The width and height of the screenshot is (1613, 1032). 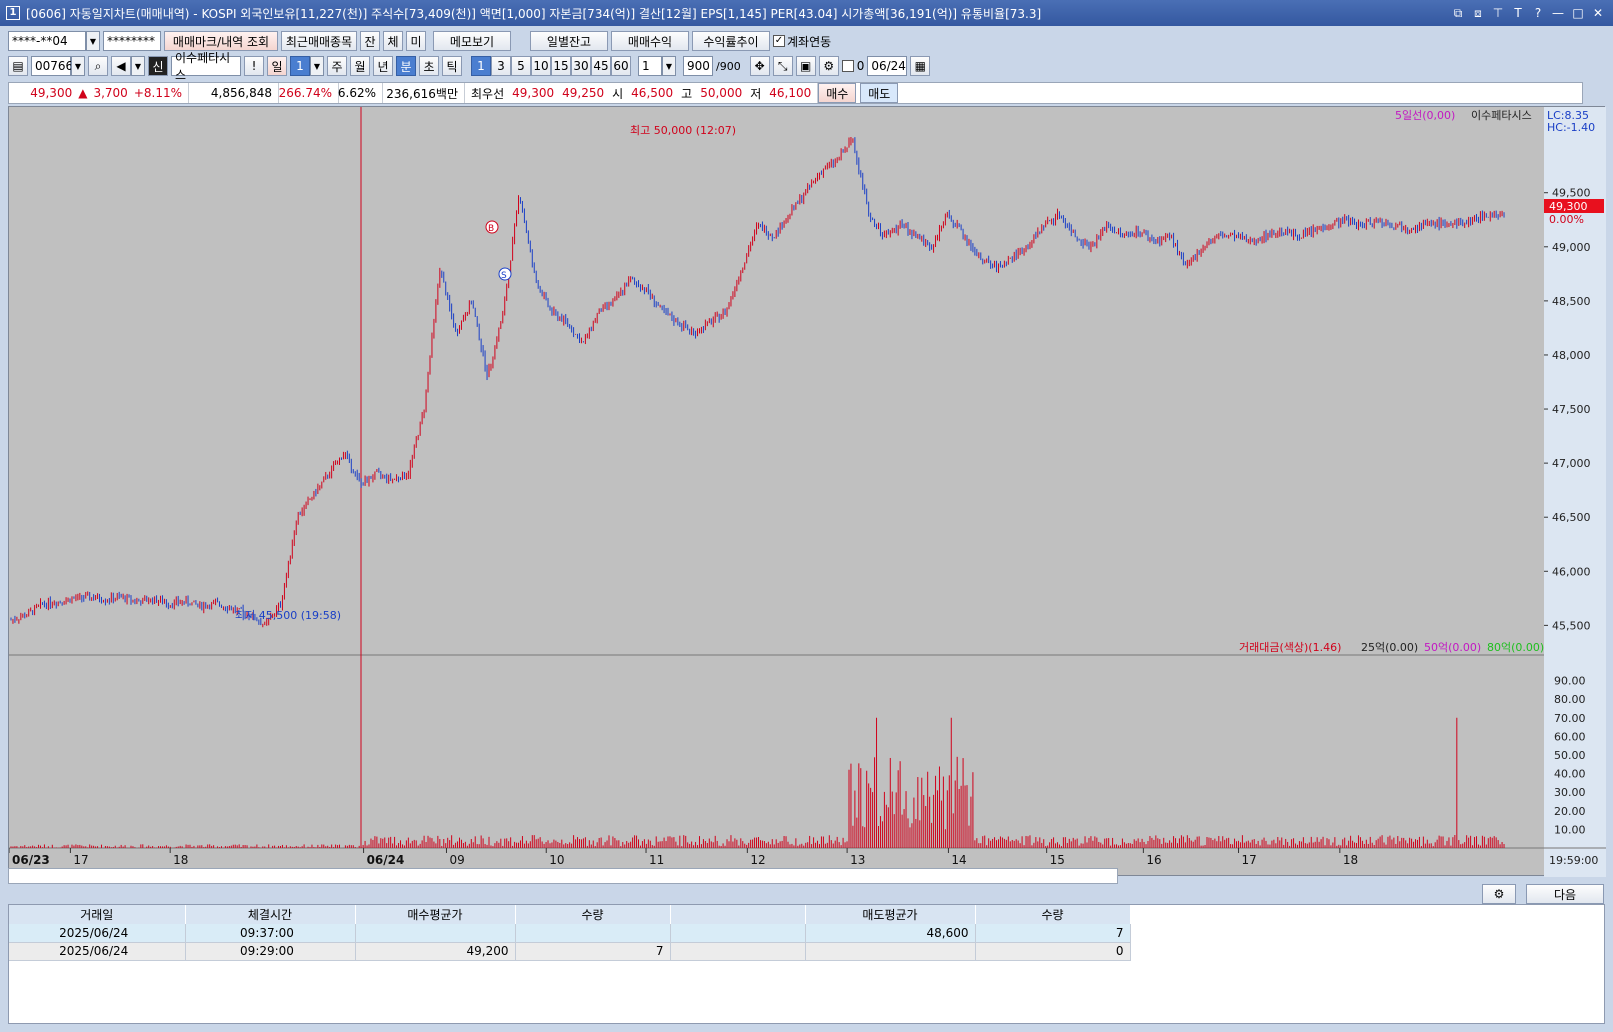 I want to click on time-tick-label: 17, so click(x=1249, y=860).